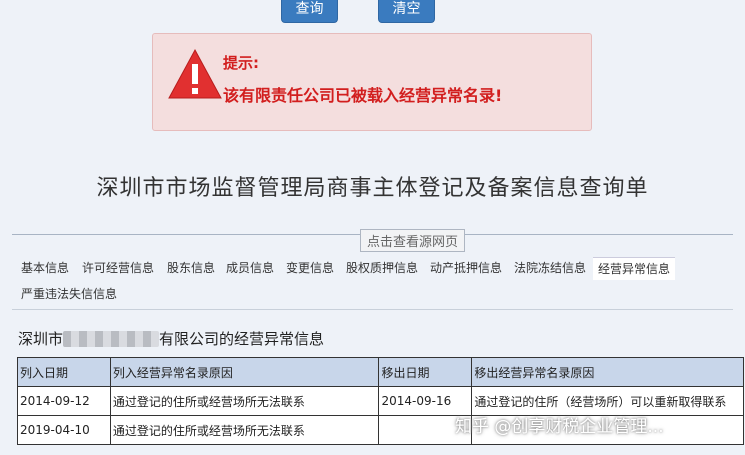  Describe the element at coordinates (372, 82) in the screenshot. I see `abnormal-alert: 提示: 该有限责任公司已被载入经营异常名录!` at that location.